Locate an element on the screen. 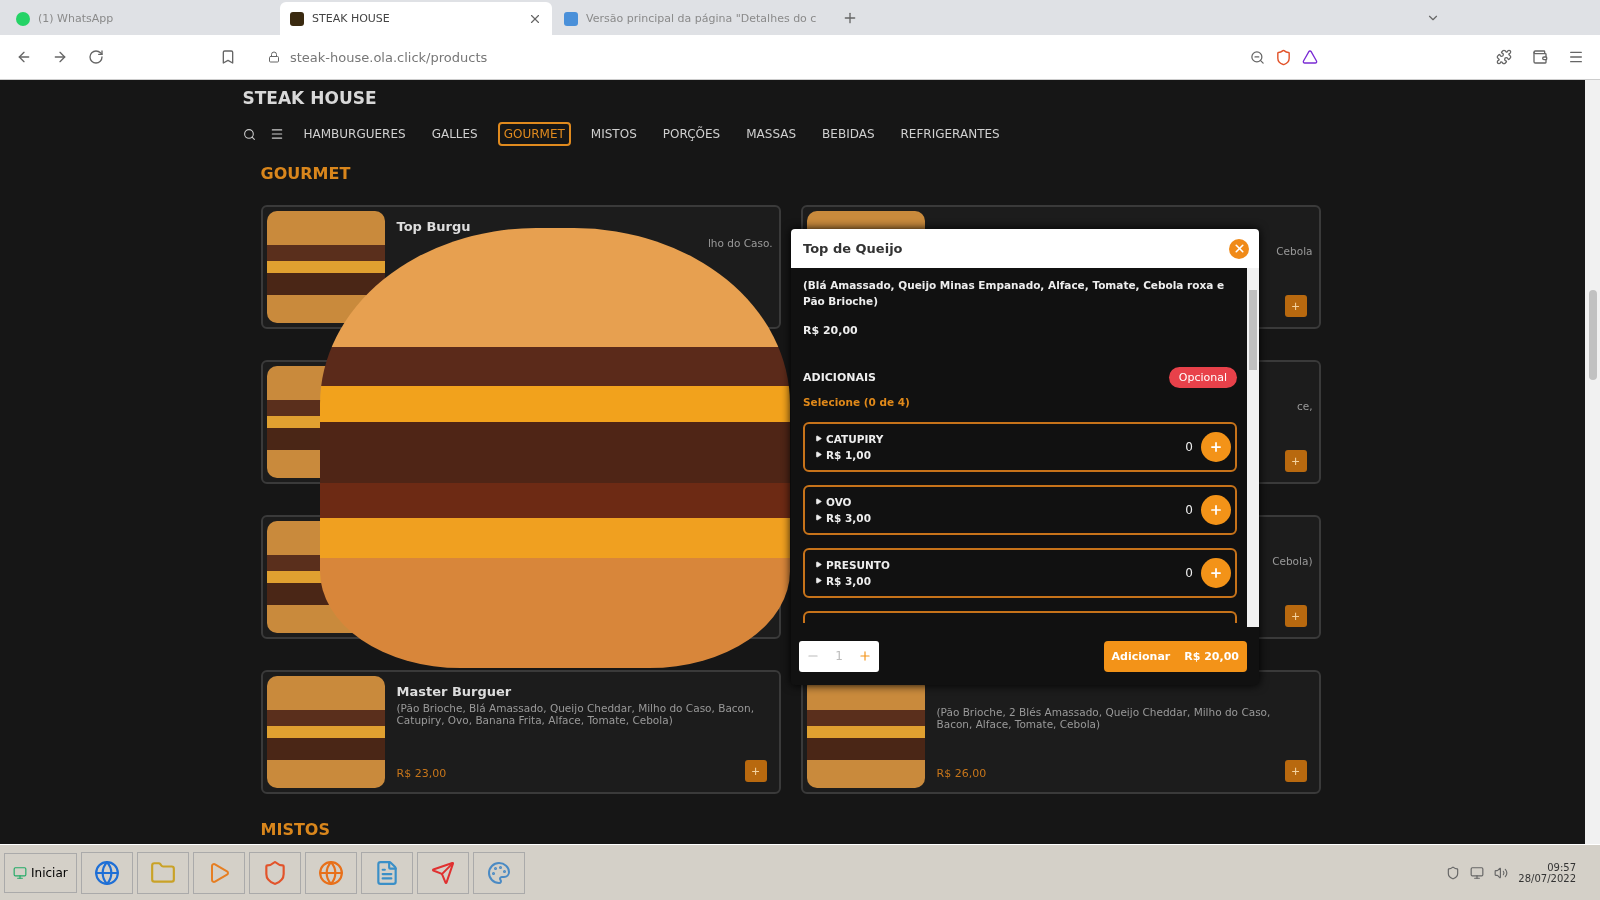 The width and height of the screenshot is (1600, 900). zoom-out-icon is located at coordinates (1257, 57).